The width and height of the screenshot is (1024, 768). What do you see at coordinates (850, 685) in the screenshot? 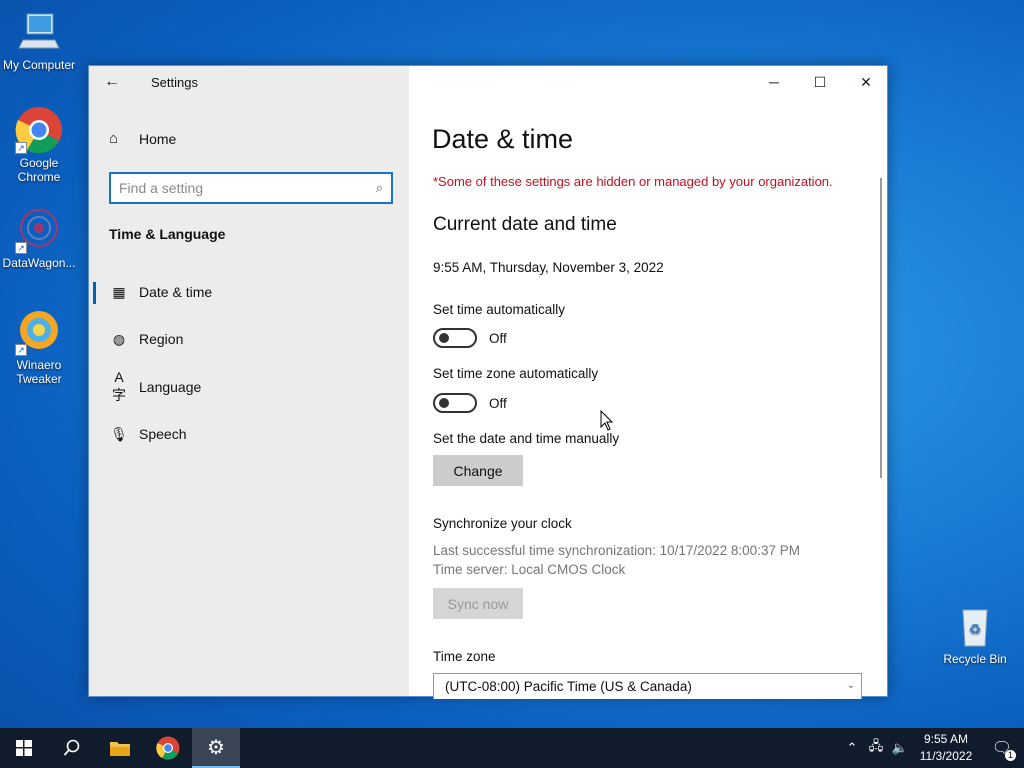
I see `chevron-down-icon: ⌄` at bounding box center [850, 685].